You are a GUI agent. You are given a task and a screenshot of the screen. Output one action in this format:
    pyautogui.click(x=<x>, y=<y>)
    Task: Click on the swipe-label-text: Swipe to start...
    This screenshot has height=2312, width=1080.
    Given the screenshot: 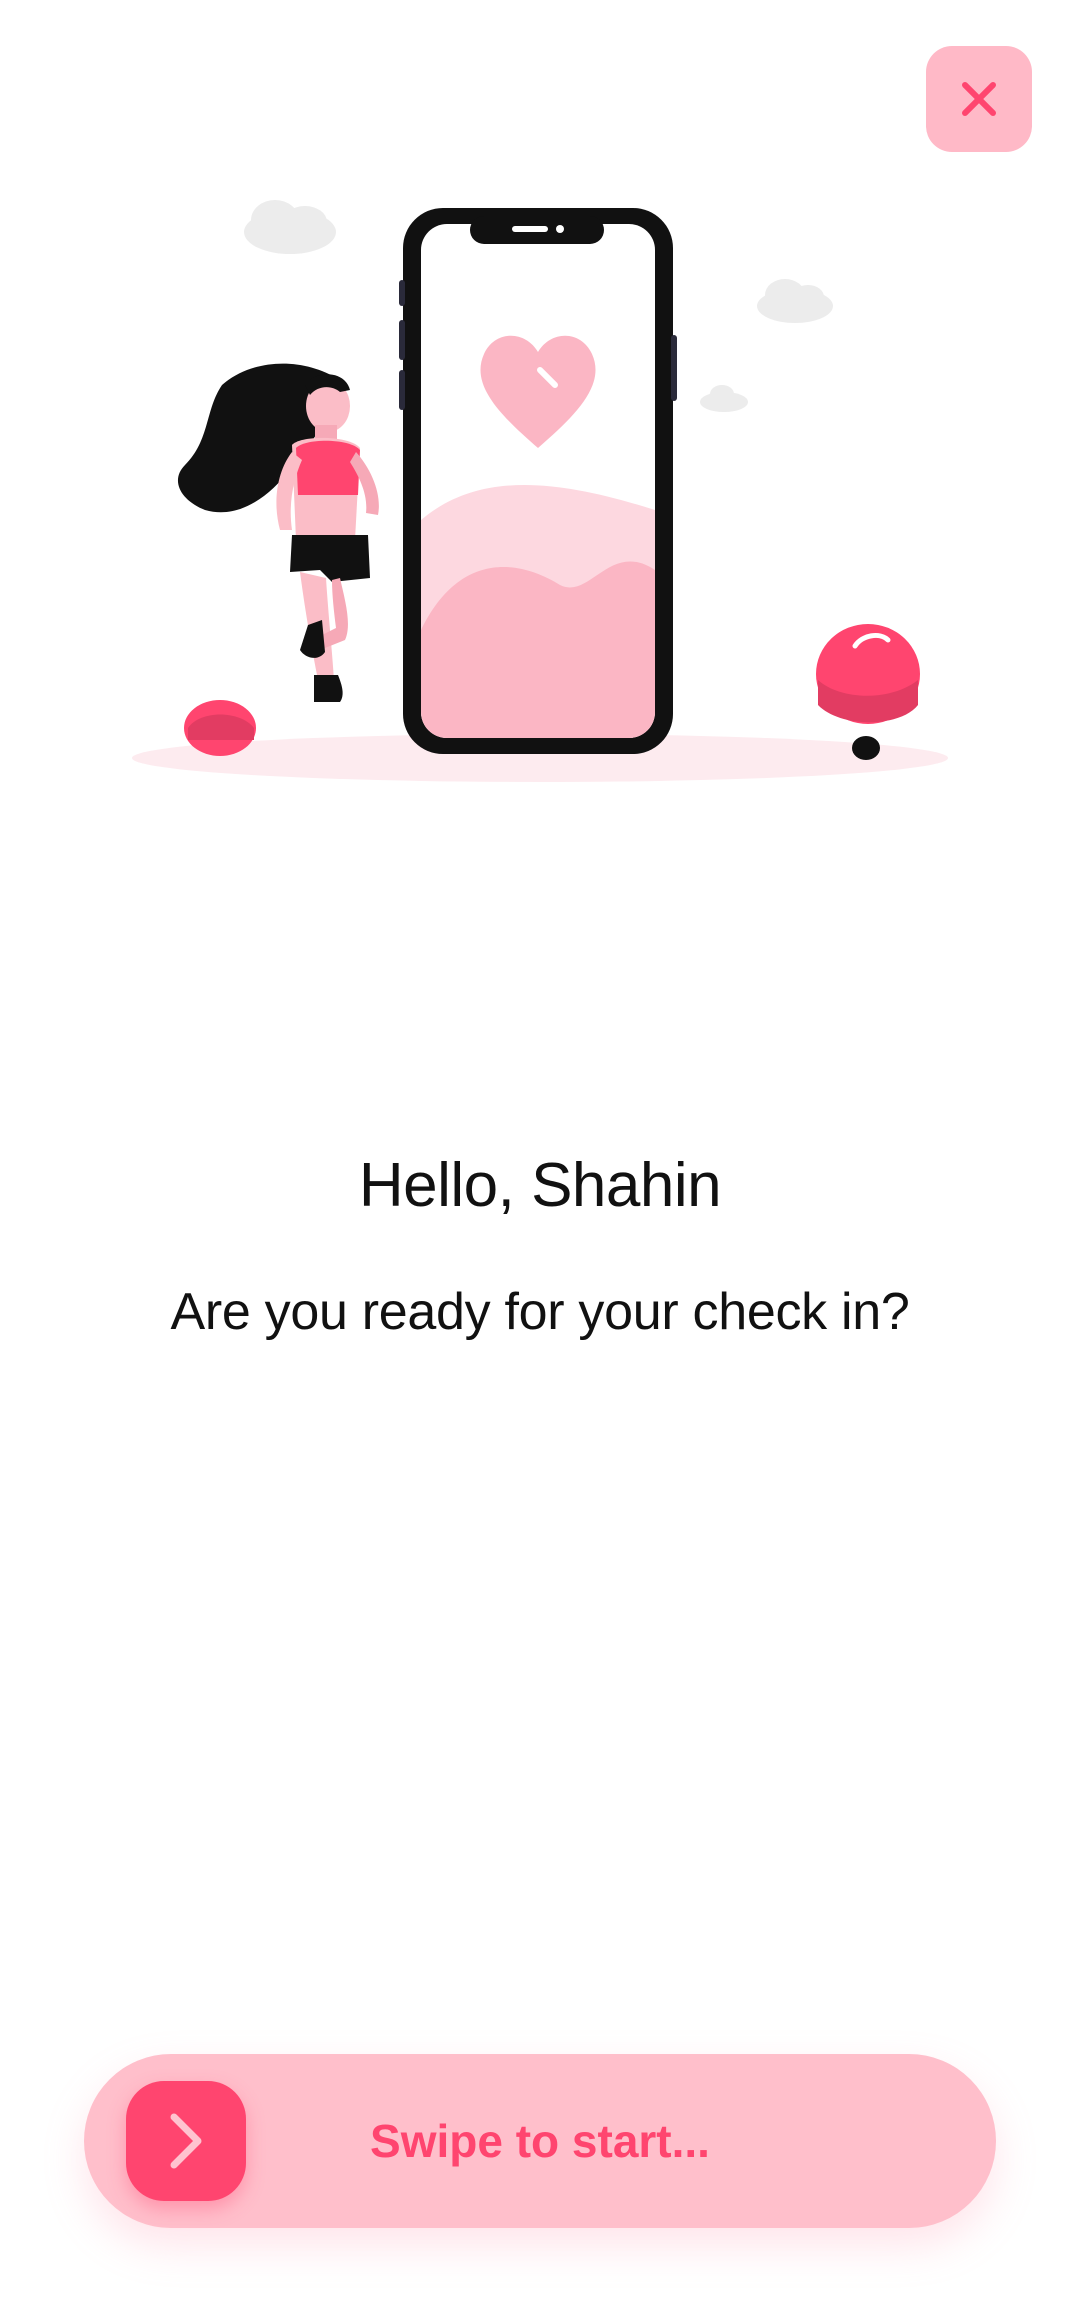 What is the action you would take?
    pyautogui.click(x=540, y=2141)
    